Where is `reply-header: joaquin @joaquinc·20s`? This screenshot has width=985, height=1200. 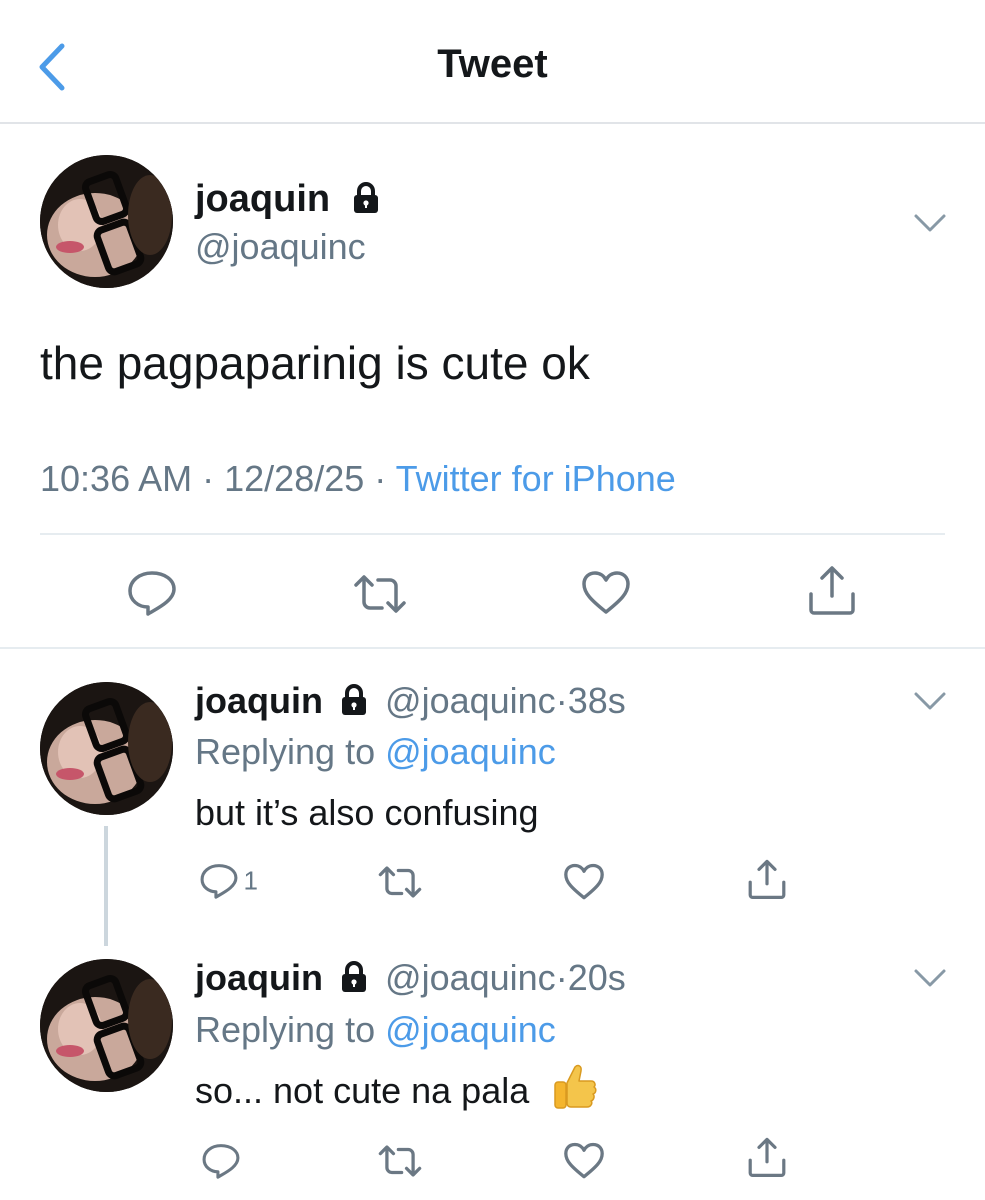 reply-header: joaquin @joaquinc·20s is located at coordinates (410, 978).